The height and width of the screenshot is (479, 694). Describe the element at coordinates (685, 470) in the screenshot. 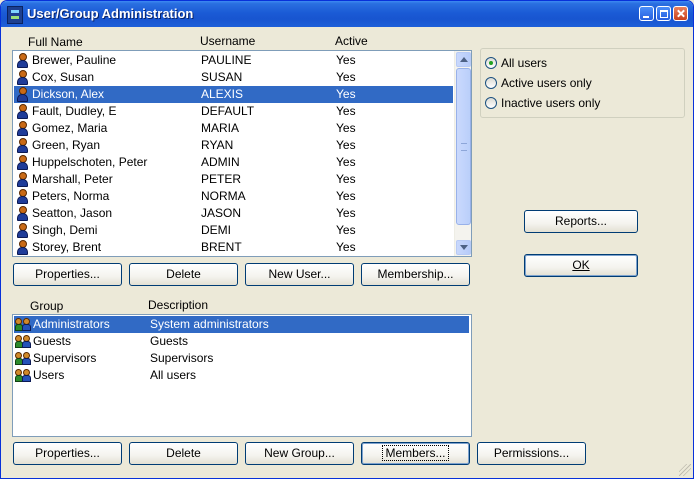

I see `resize-grip` at that location.